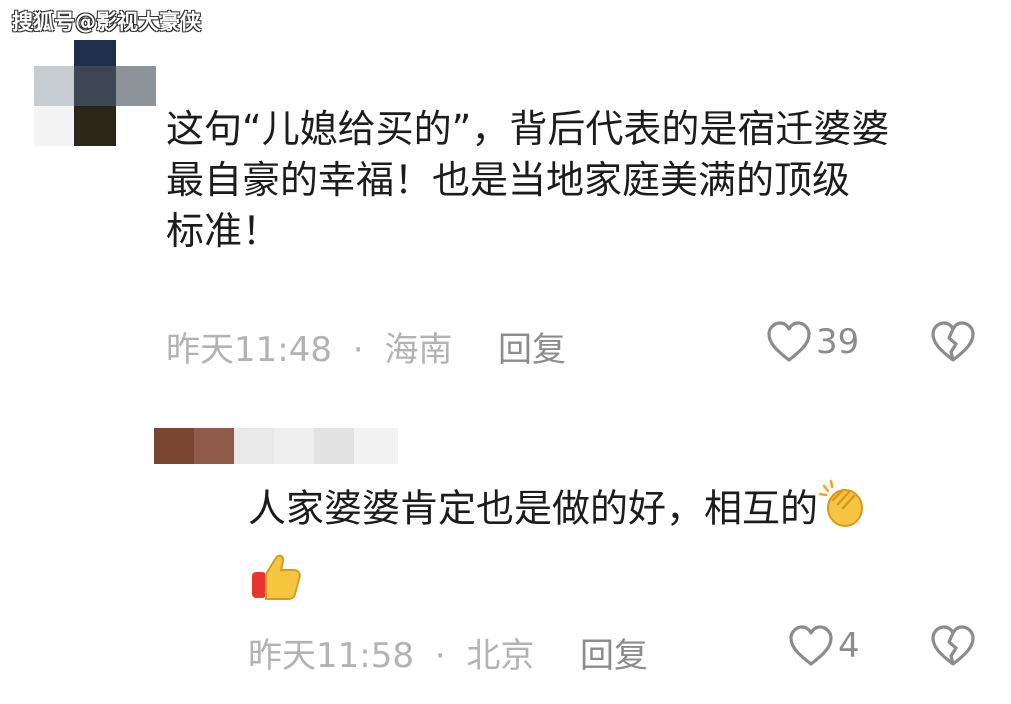 The height and width of the screenshot is (704, 1011). I want to click on comment-meta-2: 昨天11:58 · 北京, so click(391, 652).